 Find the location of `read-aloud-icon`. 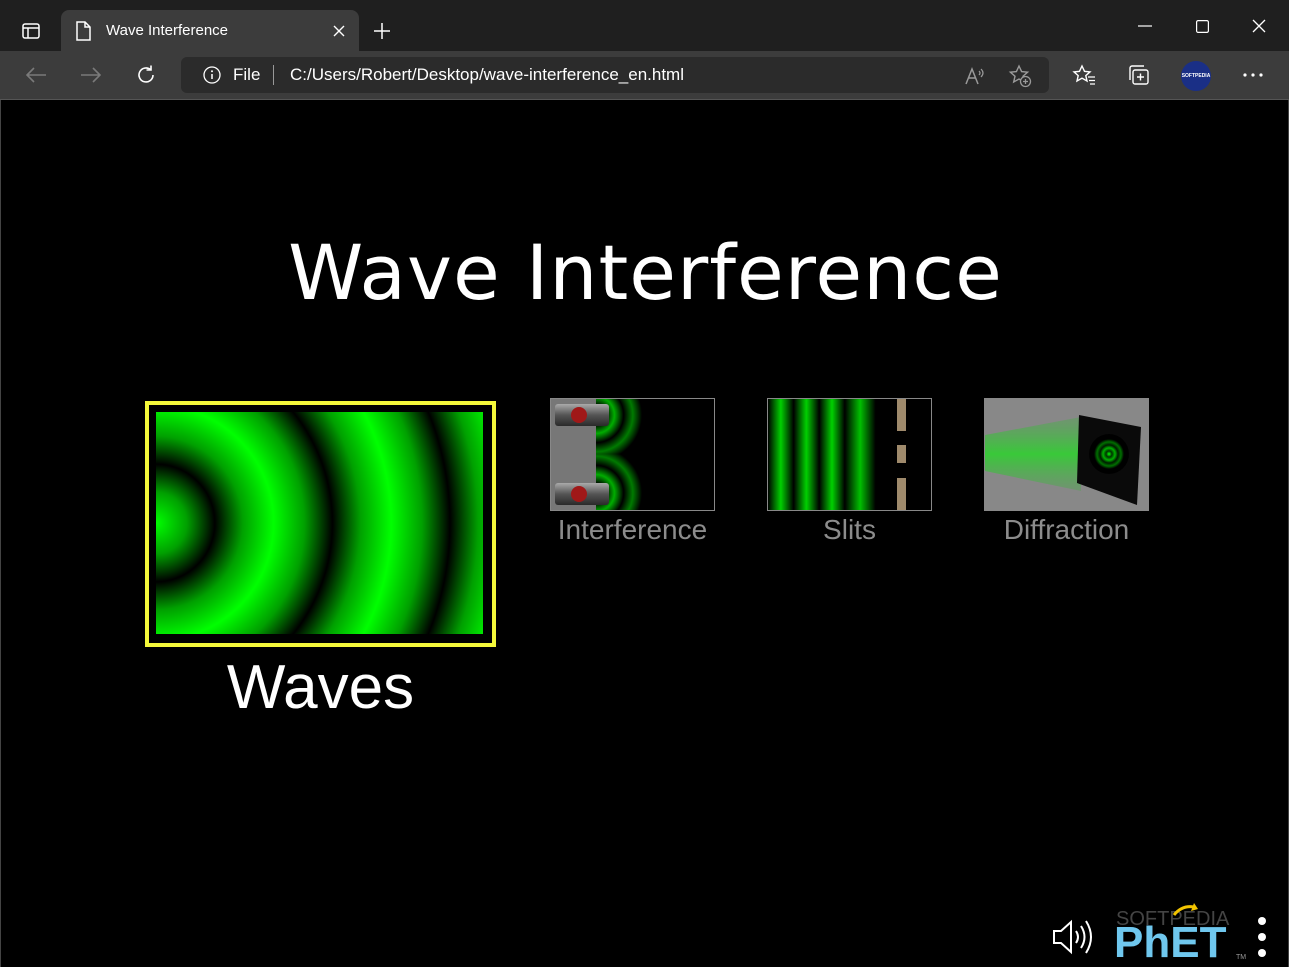

read-aloud-icon is located at coordinates (975, 76).